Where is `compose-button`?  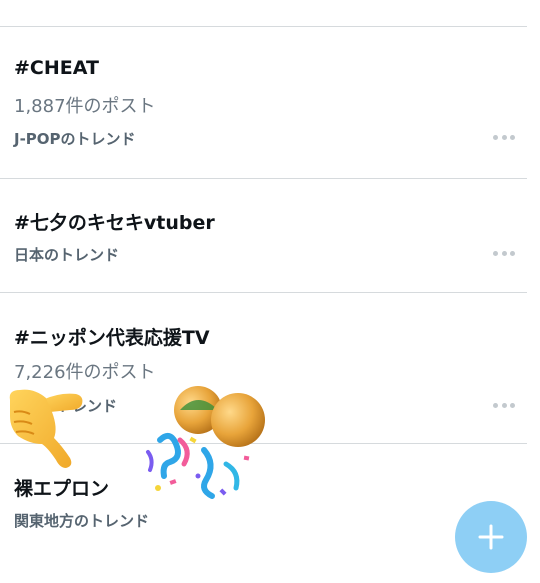 compose-button is located at coordinates (491, 537).